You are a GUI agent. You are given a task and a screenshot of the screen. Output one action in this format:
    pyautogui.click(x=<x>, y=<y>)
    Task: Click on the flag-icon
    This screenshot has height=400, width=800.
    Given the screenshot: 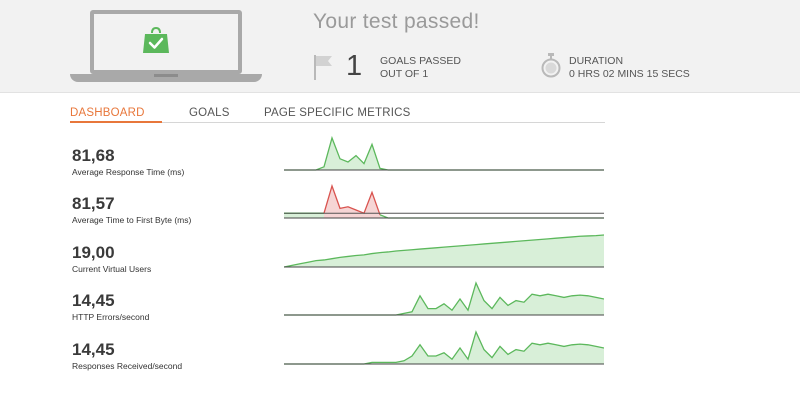 What is the action you would take?
    pyautogui.click(x=323, y=67)
    